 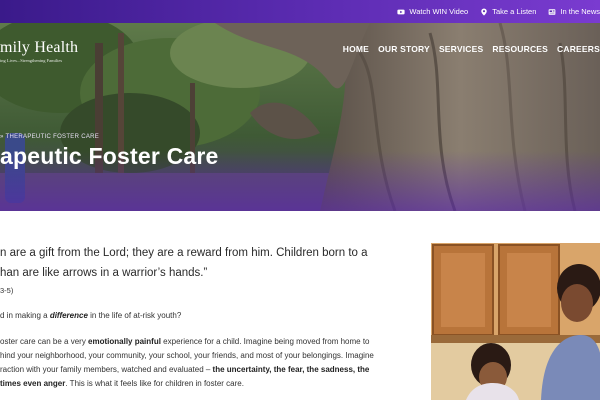 I want to click on para-l1-pre: oster care can be a very, so click(x=44, y=341).